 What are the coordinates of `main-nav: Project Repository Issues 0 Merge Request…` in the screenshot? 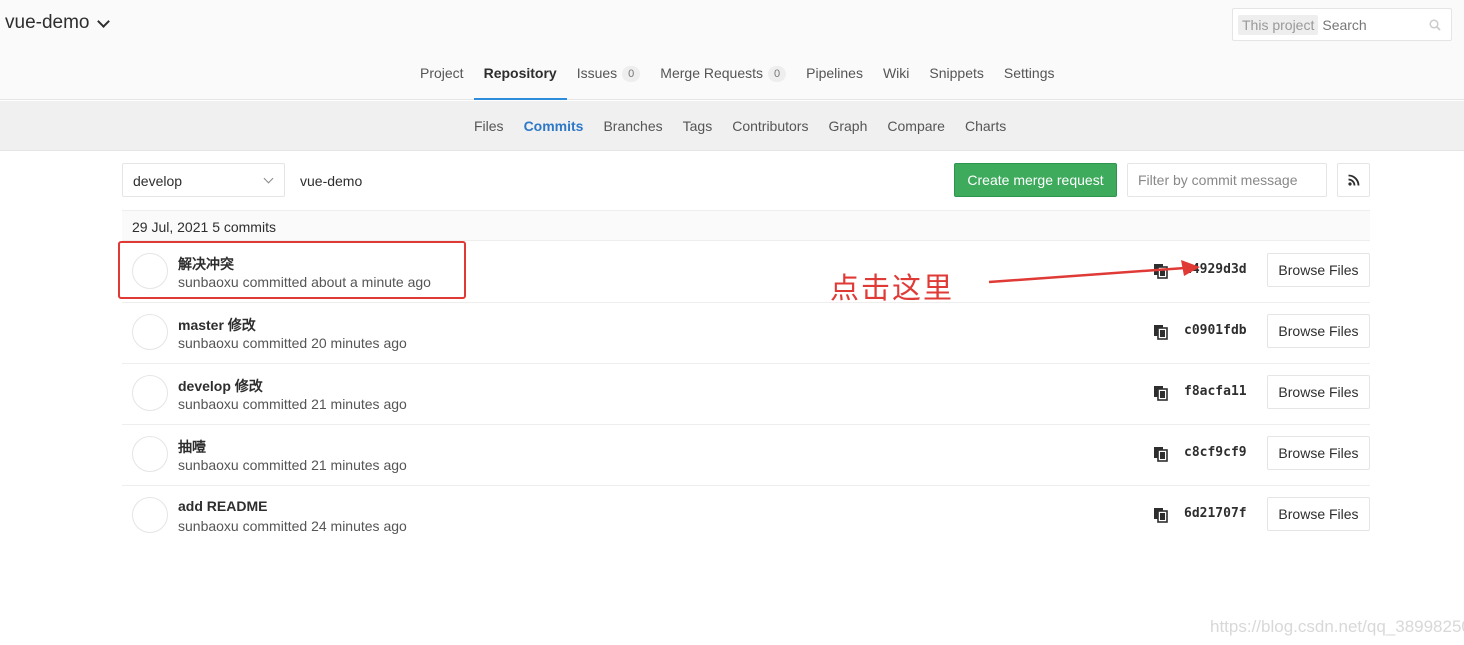 It's located at (737, 76).